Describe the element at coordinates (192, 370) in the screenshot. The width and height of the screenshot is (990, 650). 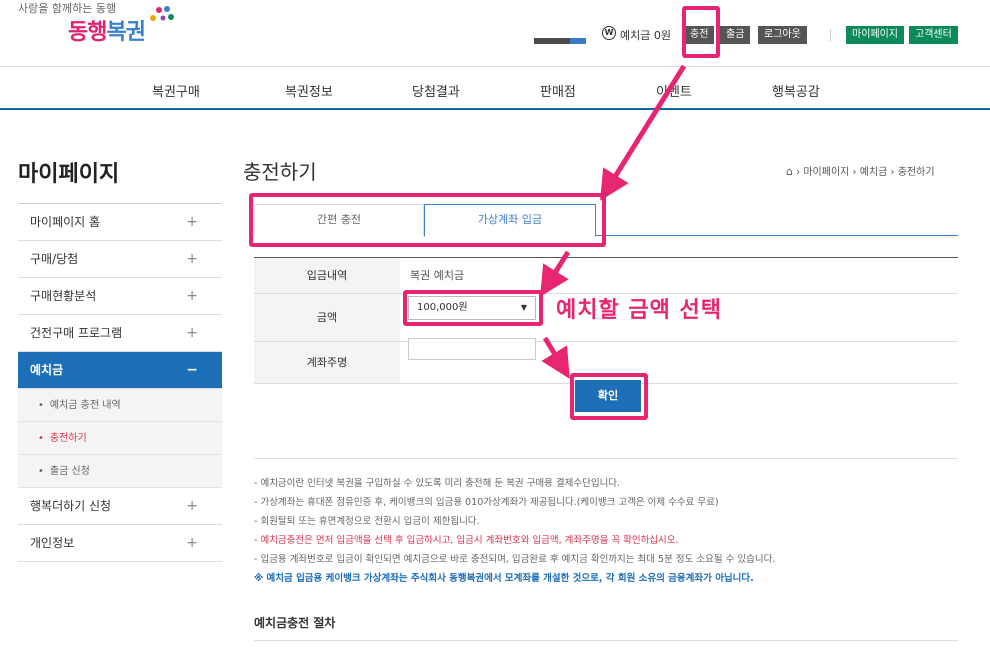
I see `collapse-icon: −` at that location.